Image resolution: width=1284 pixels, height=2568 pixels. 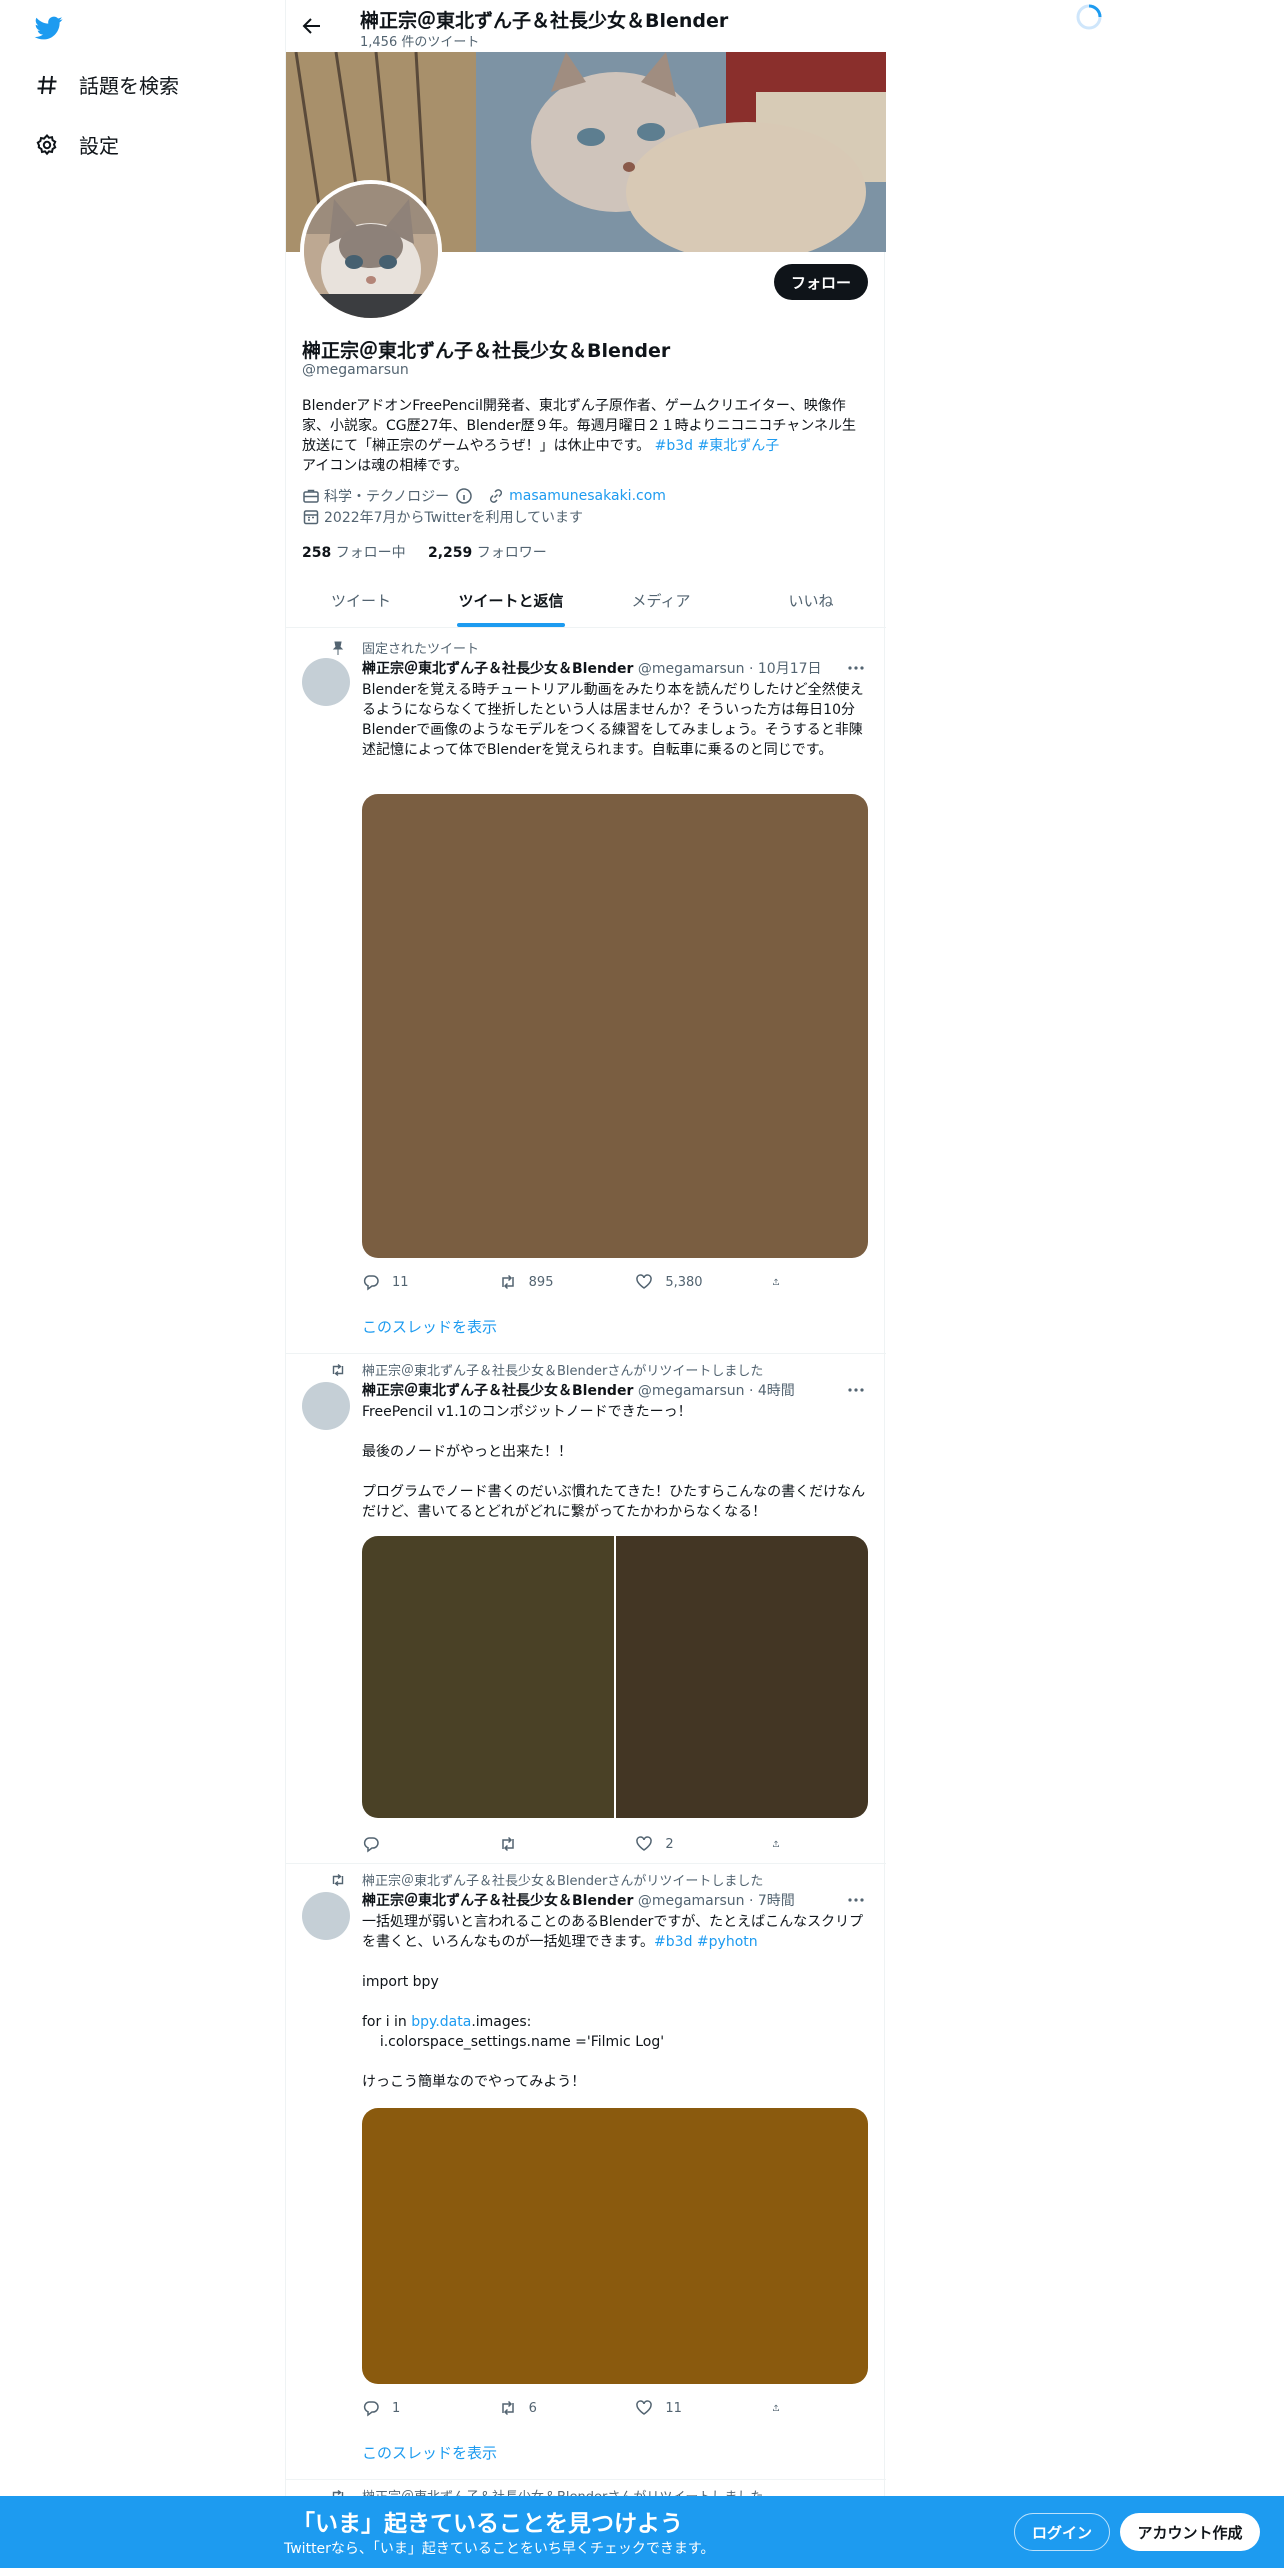 I want to click on profile-avatar, so click(x=371, y=251).